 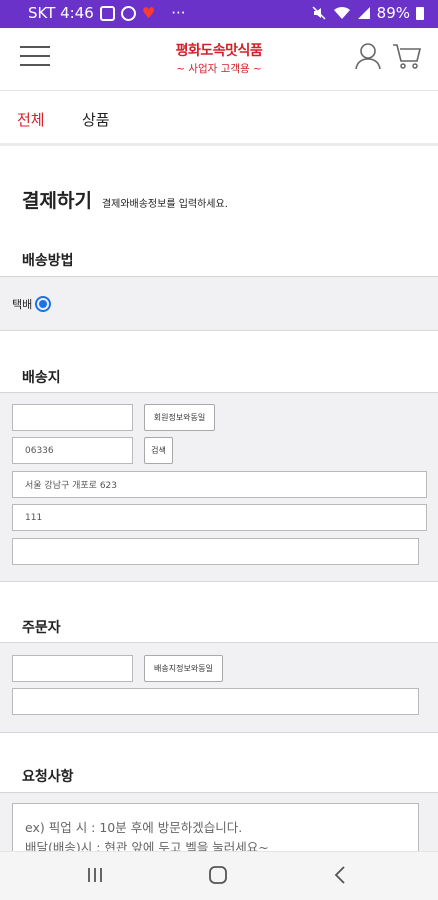 I want to click on android-nav-bar, so click(x=219, y=875).